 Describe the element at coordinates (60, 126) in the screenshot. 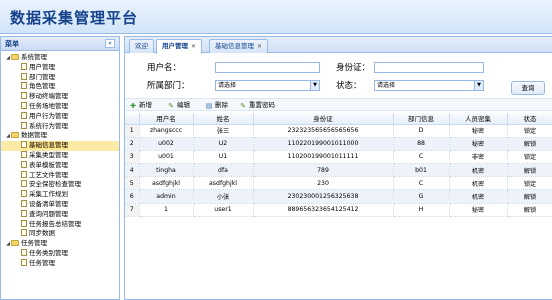

I see `sidebar-item: 系统行为管理` at that location.